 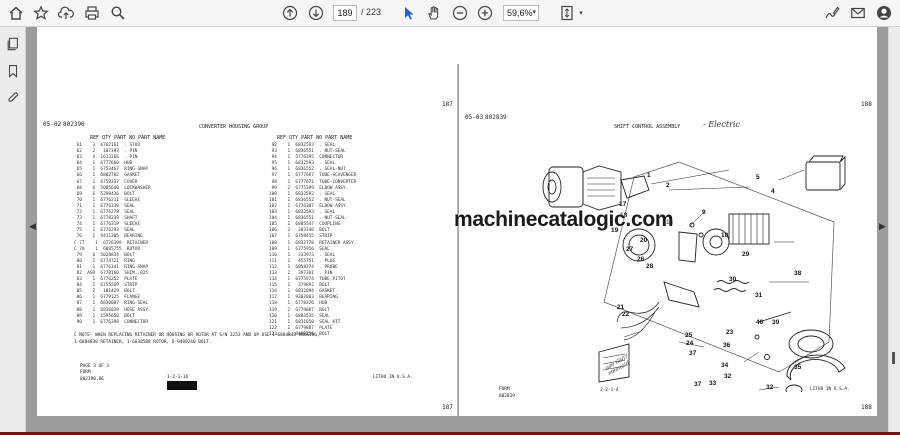 What do you see at coordinates (92, 13) in the screenshot?
I see `print-icon` at bounding box center [92, 13].